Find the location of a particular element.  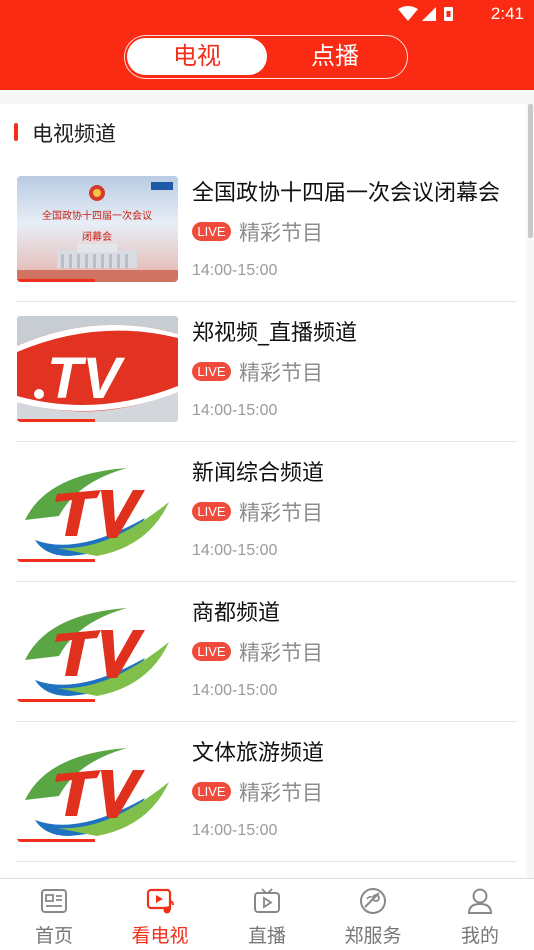

channel-item: 新闻综合频道 LIVE 精彩节目 14:00-15:00 is located at coordinates (263, 512).